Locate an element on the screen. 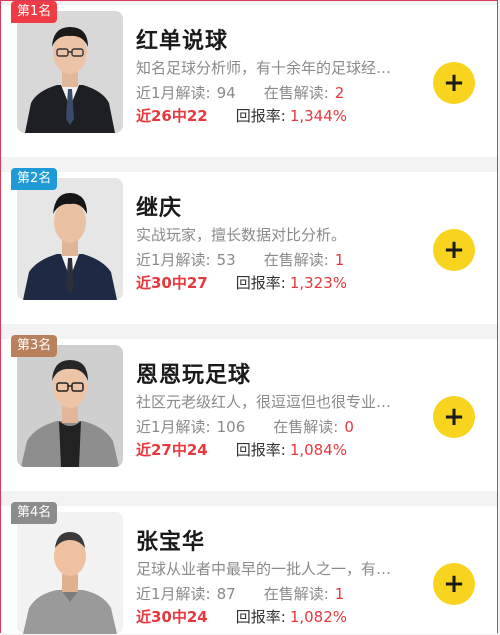 The image size is (500, 635). expert-record: 近30中27 回报率: 1,323% is located at coordinates (241, 282).